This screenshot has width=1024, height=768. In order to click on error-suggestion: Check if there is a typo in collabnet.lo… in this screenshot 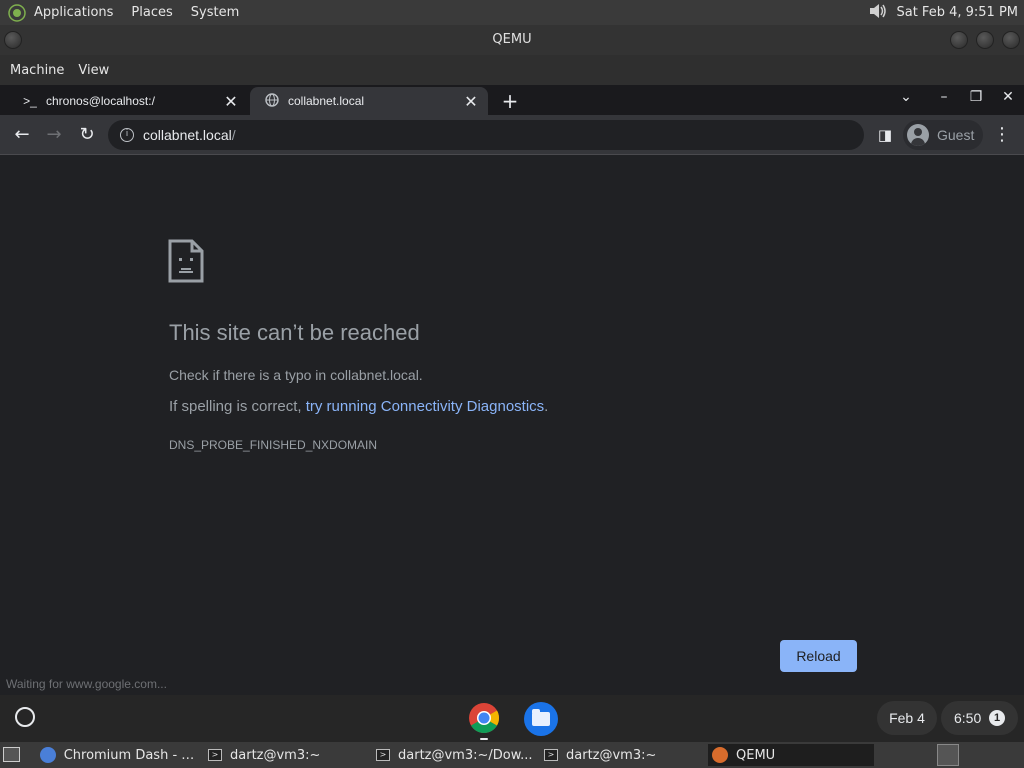, I will do `click(296, 375)`.